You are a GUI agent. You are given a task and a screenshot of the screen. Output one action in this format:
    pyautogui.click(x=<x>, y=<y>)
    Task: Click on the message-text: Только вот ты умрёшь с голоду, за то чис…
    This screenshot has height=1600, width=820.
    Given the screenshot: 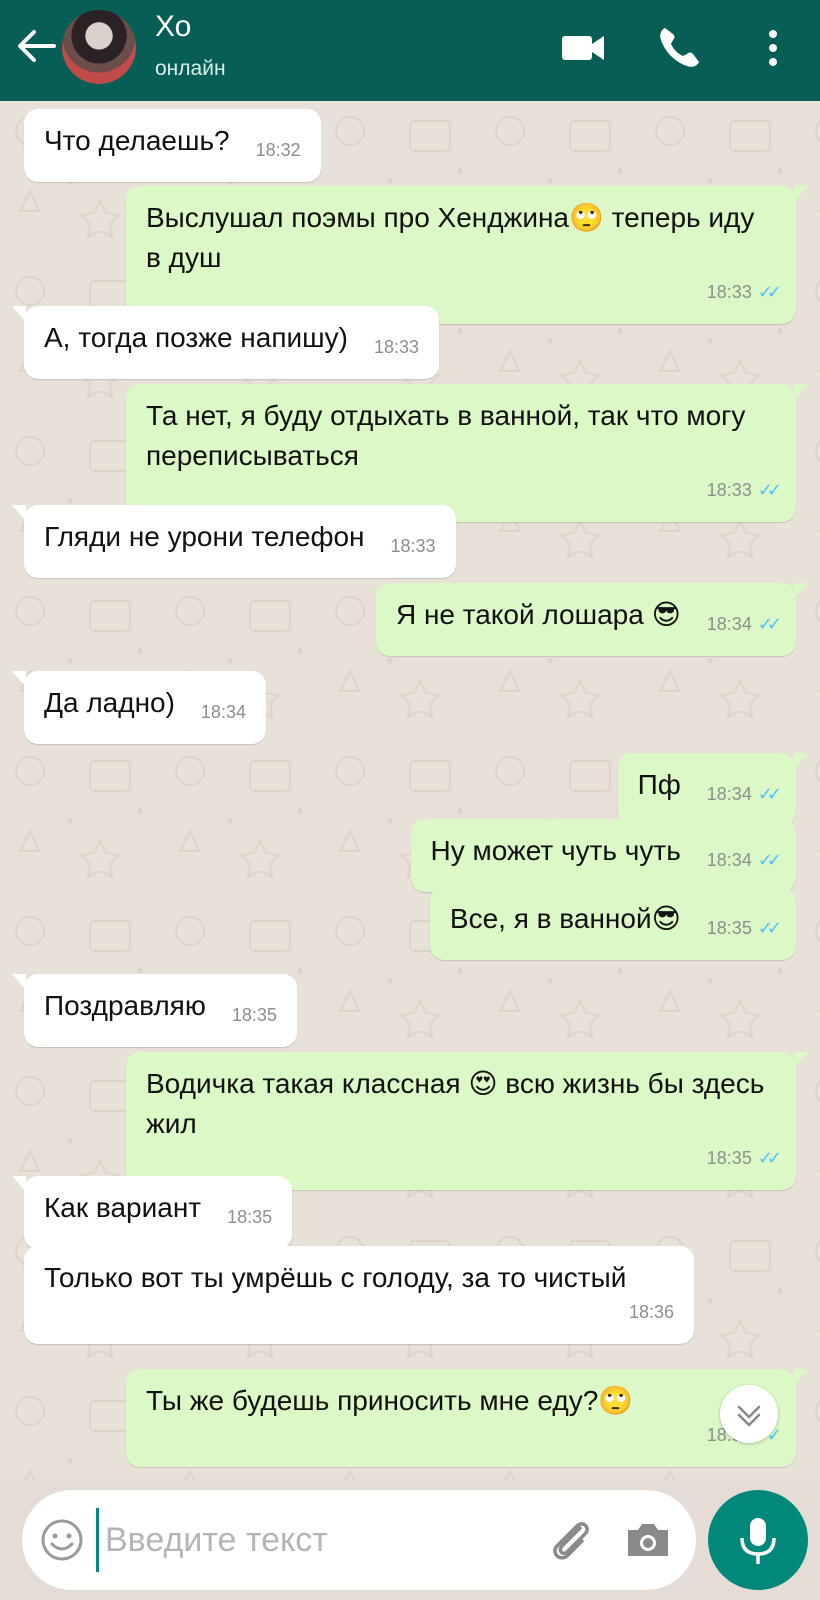 What is the action you would take?
    pyautogui.click(x=335, y=1277)
    